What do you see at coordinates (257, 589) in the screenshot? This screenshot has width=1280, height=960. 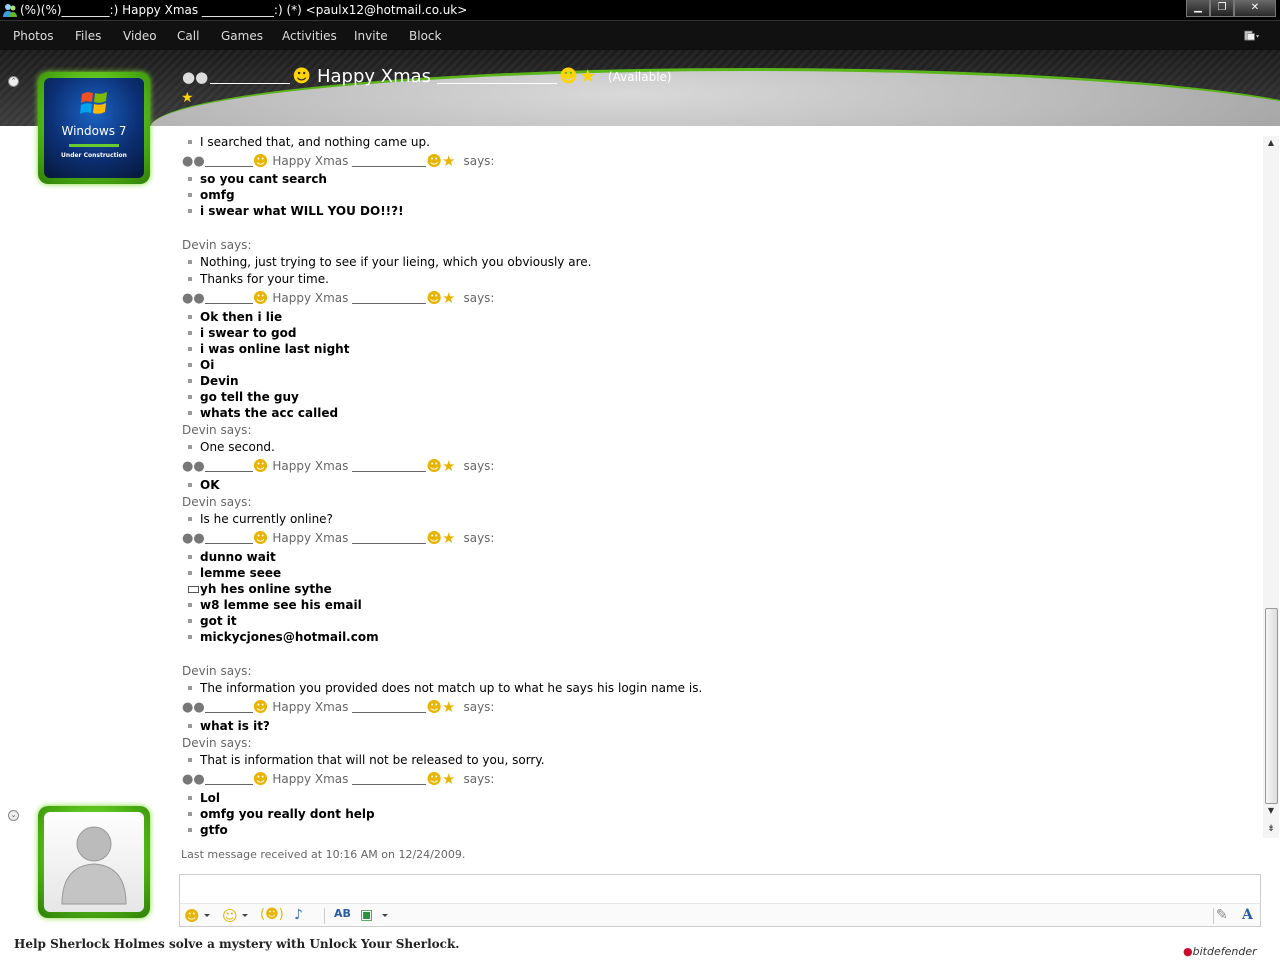 I see `message-item: yh hes online sythe` at bounding box center [257, 589].